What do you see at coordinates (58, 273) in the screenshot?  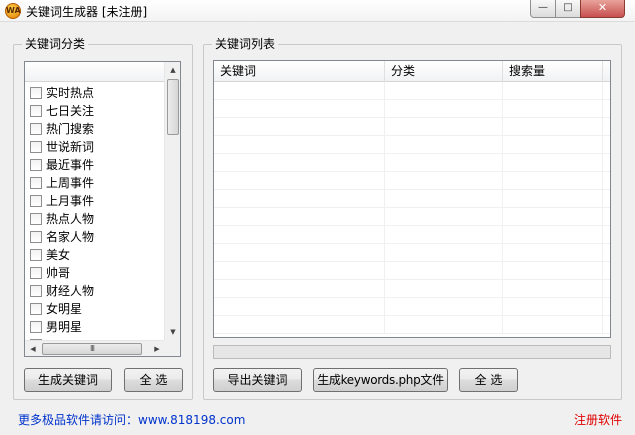 I see `category-label: 帅哥` at bounding box center [58, 273].